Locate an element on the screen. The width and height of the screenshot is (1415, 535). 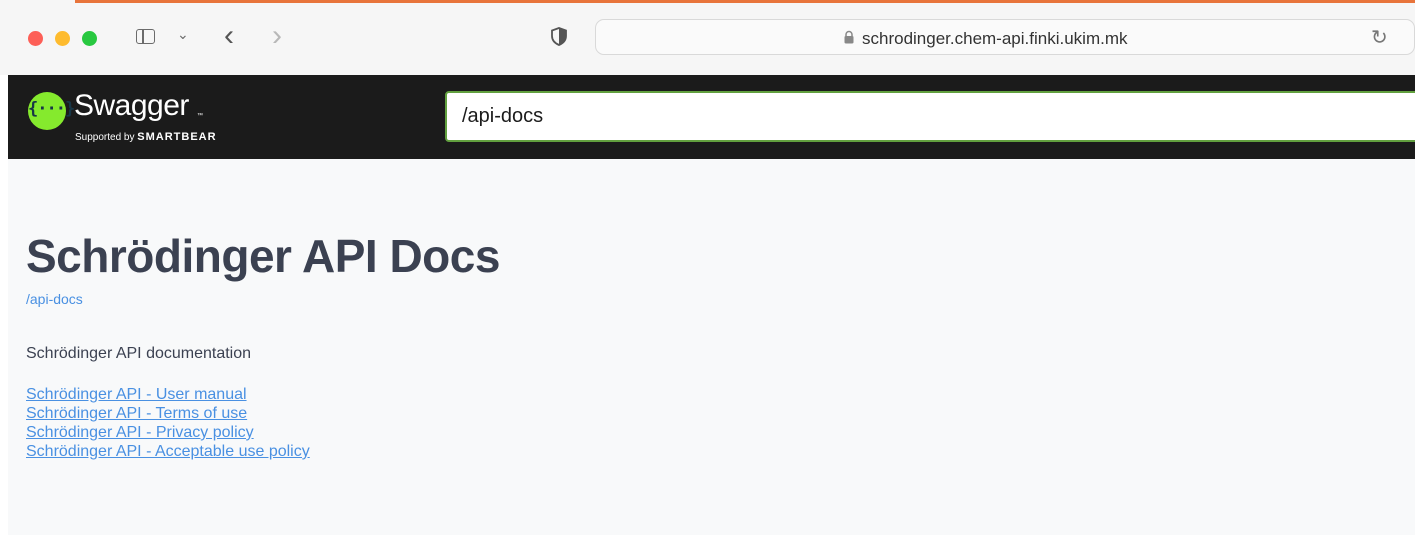
definition-url-input: /api-docs is located at coordinates (930, 116).